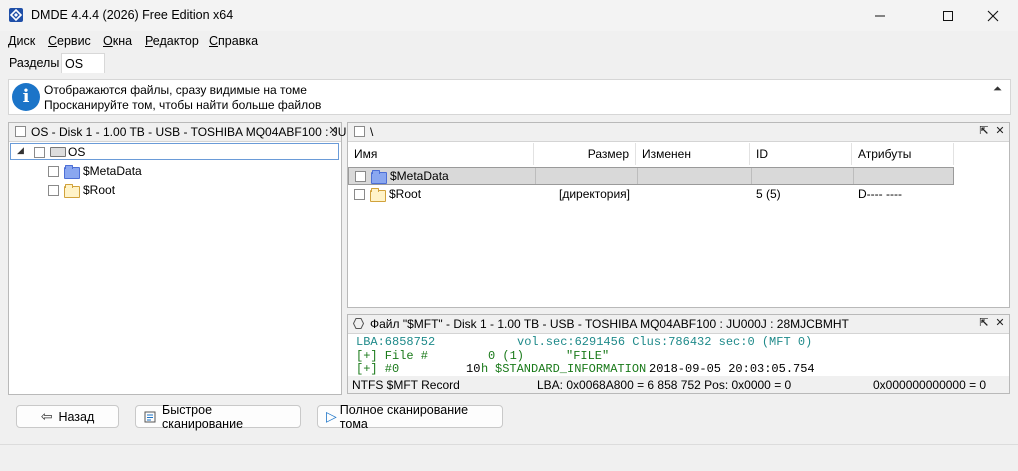 The width and height of the screenshot is (1018, 471). I want to click on drive-icon, so click(58, 152).